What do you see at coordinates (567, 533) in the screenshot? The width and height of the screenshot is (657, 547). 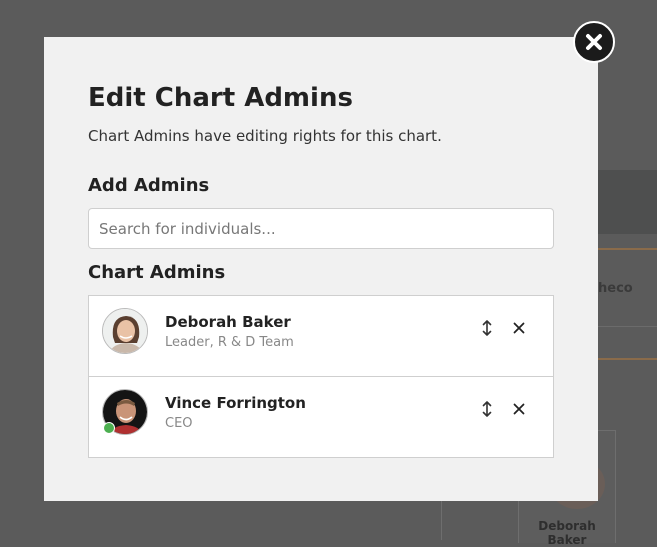 I see `background-card-name: Deborah Baker` at bounding box center [567, 533].